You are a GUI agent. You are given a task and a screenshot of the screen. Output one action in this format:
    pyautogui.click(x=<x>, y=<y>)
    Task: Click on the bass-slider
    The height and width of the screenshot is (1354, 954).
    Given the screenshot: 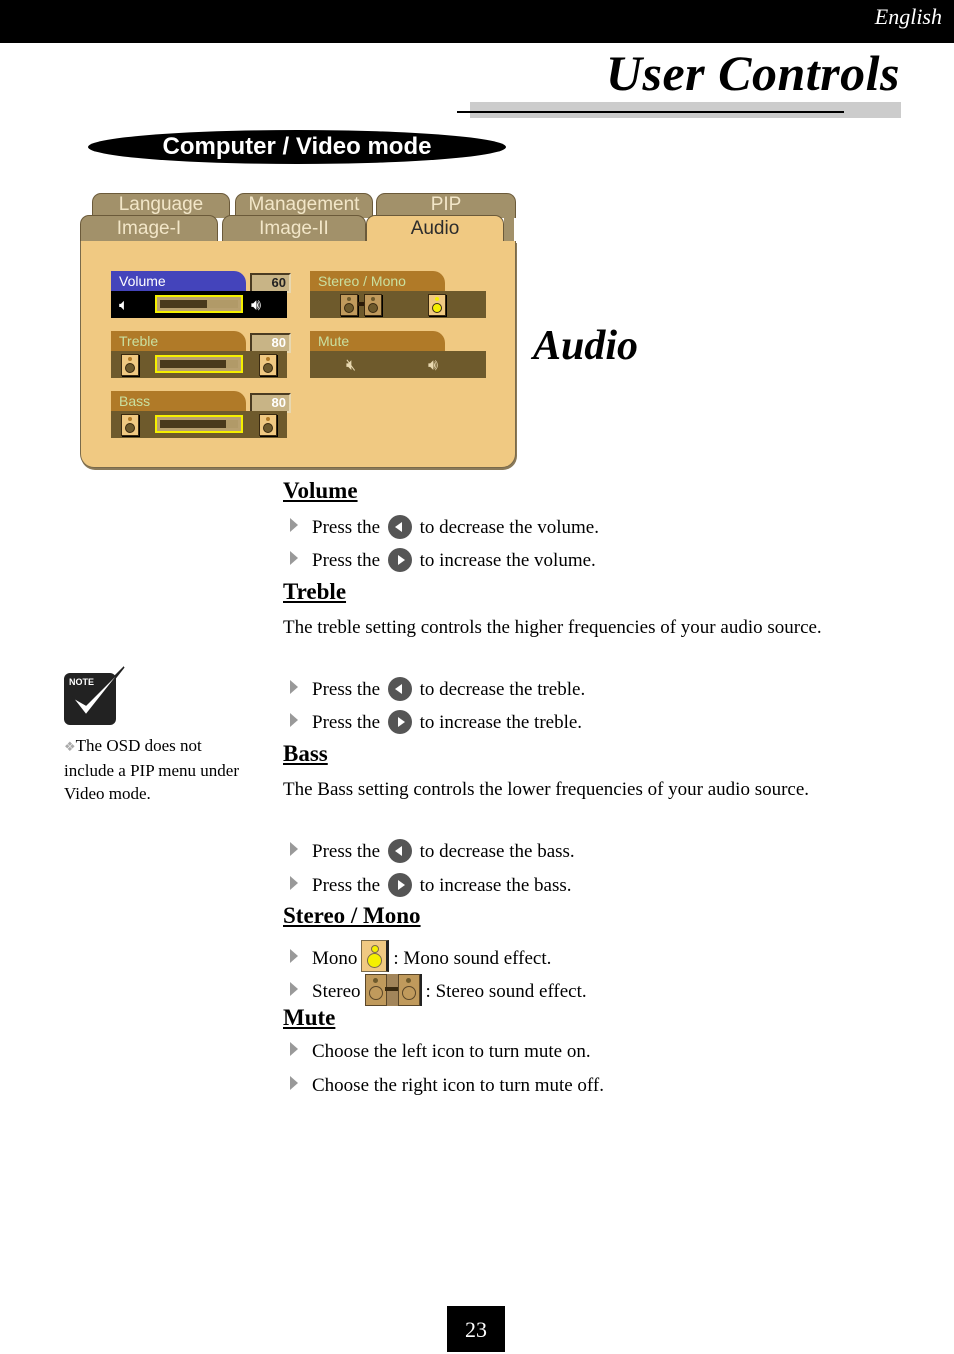 What is the action you would take?
    pyautogui.click(x=199, y=424)
    